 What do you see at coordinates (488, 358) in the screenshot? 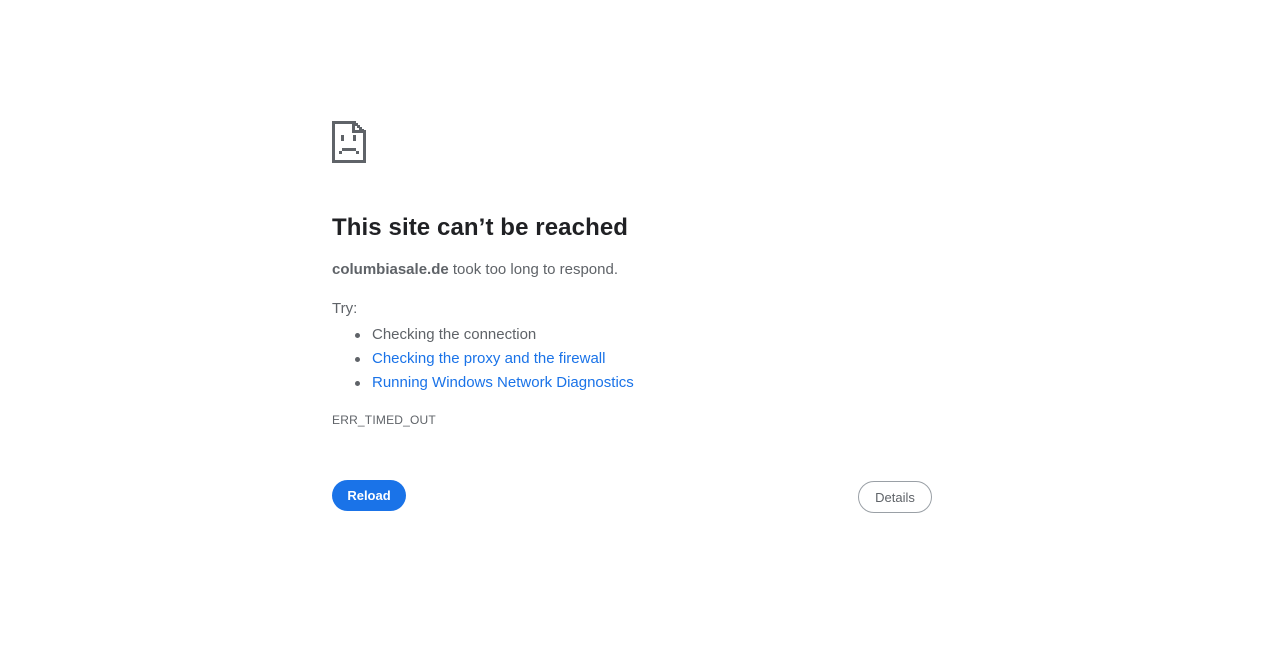
I see `proxy-firewall-link: Checking the proxy and the firewall` at bounding box center [488, 358].